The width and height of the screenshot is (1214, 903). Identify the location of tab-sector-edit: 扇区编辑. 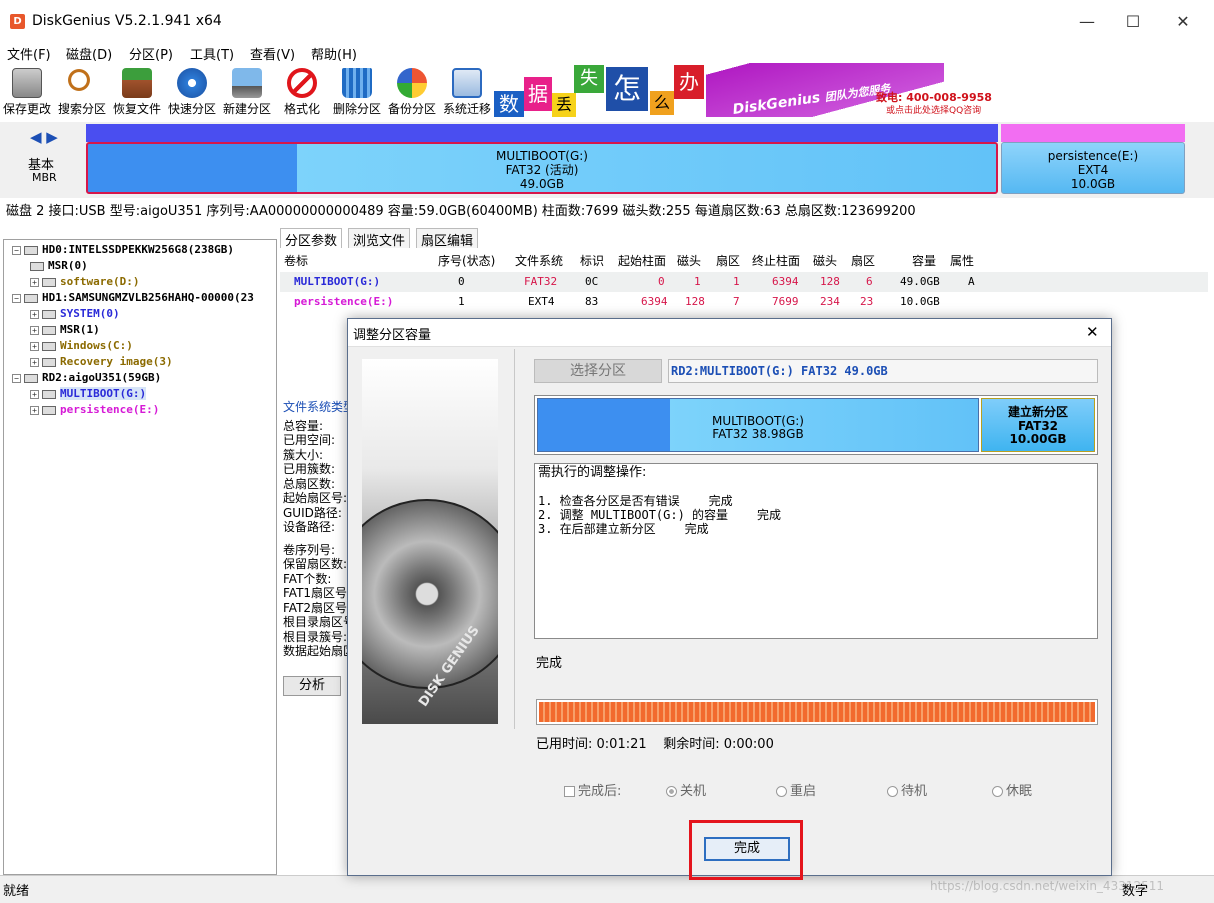
(447, 238).